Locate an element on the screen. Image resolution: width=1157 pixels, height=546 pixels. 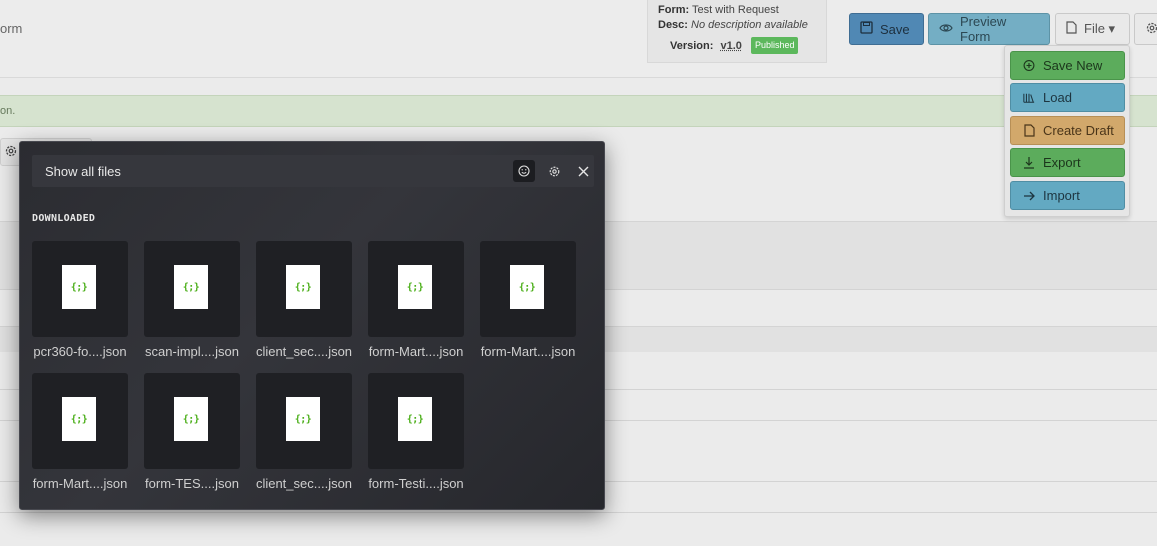
menu-item-label: Load is located at coordinates (1057, 97).